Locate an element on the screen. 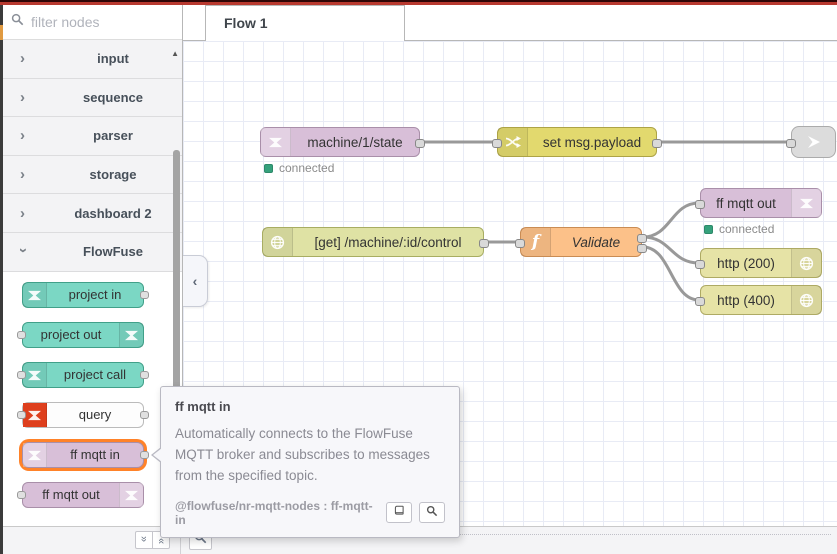 The width and height of the screenshot is (837, 554). flow-node-label: [get] /machine/:id/control is located at coordinates (388, 242).